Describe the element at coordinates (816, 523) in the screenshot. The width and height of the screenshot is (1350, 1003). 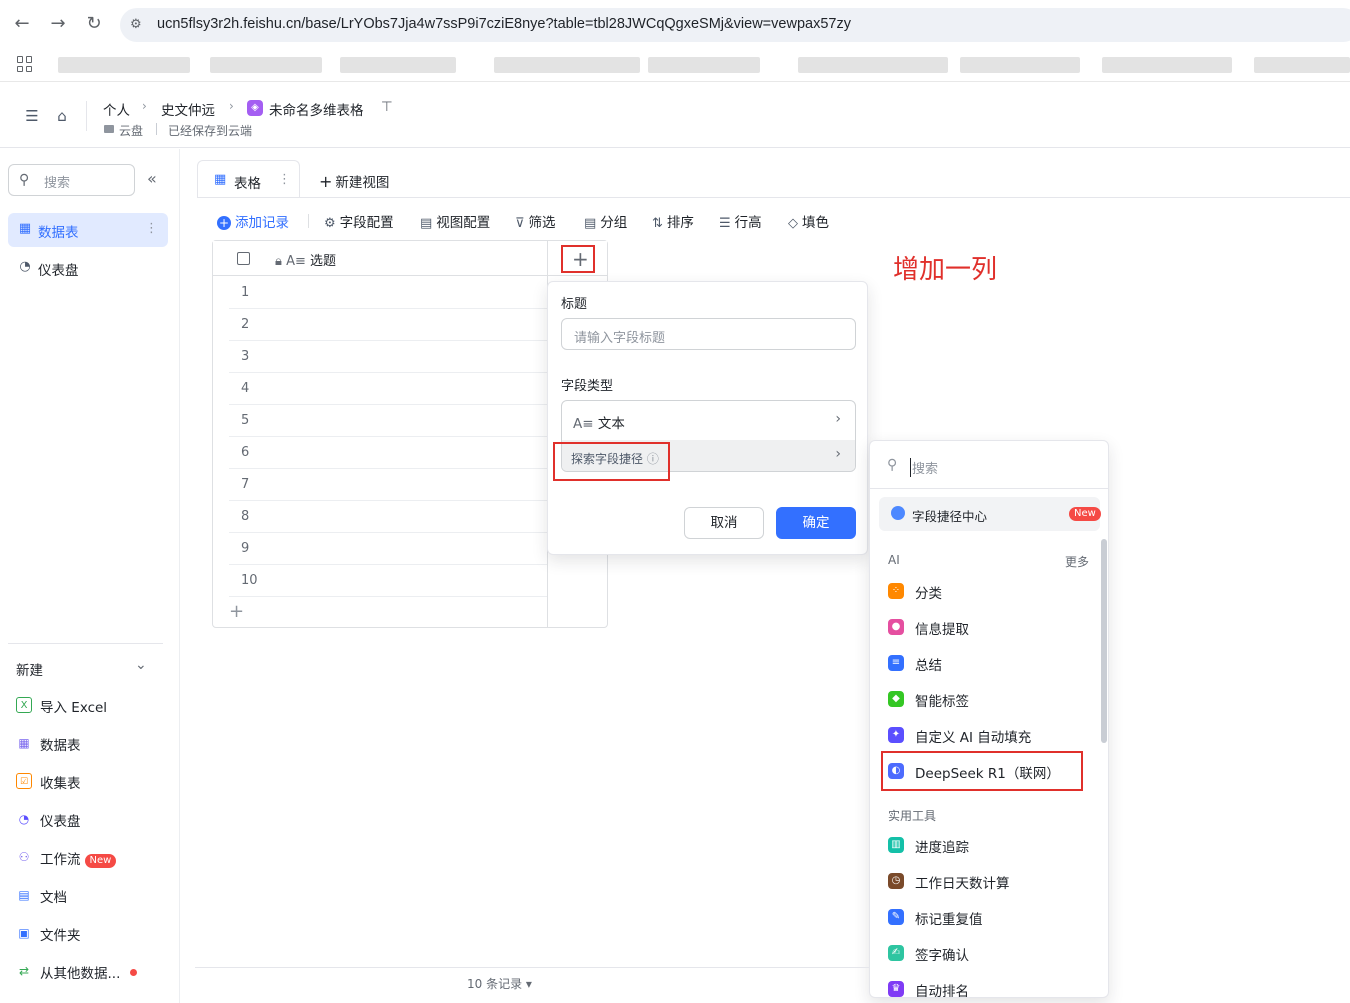
I see `confirm-button: 确定` at that location.